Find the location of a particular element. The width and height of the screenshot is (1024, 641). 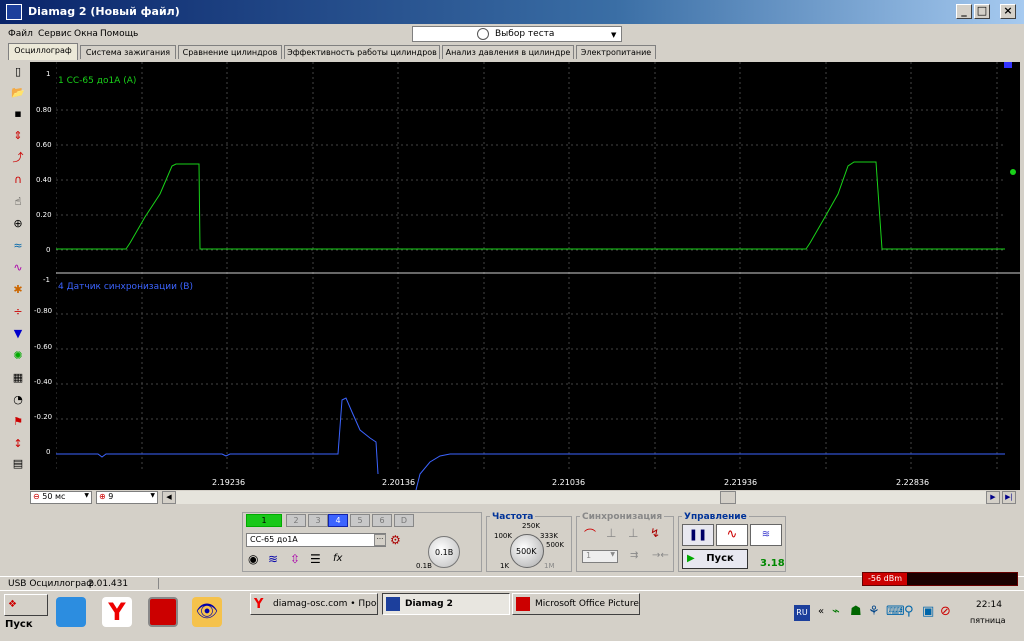

spectrum-icon: ✺ is located at coordinates (18, 355).